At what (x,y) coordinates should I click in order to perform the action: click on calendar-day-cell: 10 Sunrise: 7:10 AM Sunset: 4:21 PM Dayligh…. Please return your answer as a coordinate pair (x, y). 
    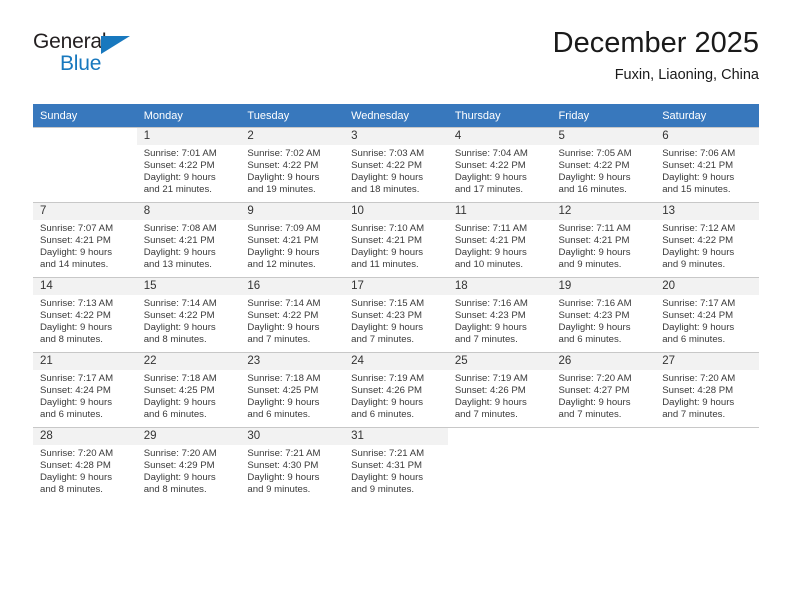
    Looking at the image, I should click on (396, 240).